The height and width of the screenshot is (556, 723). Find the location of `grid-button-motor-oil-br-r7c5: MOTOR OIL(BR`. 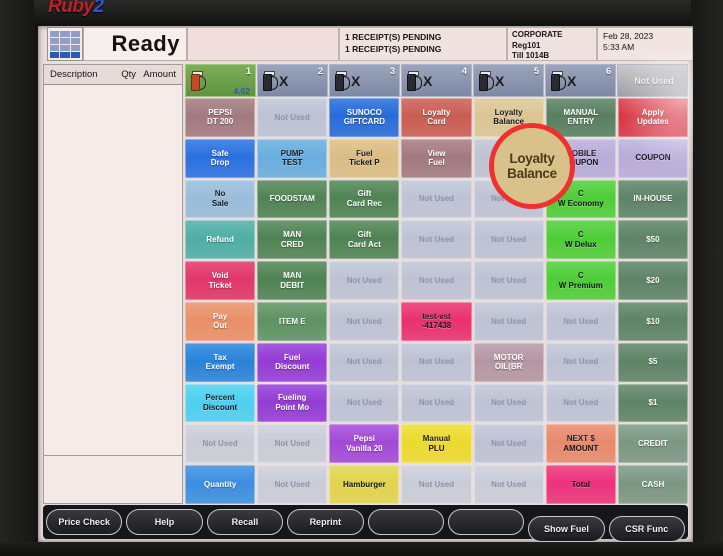

grid-button-motor-oil-br-r7c5: MOTOR OIL(BR is located at coordinates (508, 362).